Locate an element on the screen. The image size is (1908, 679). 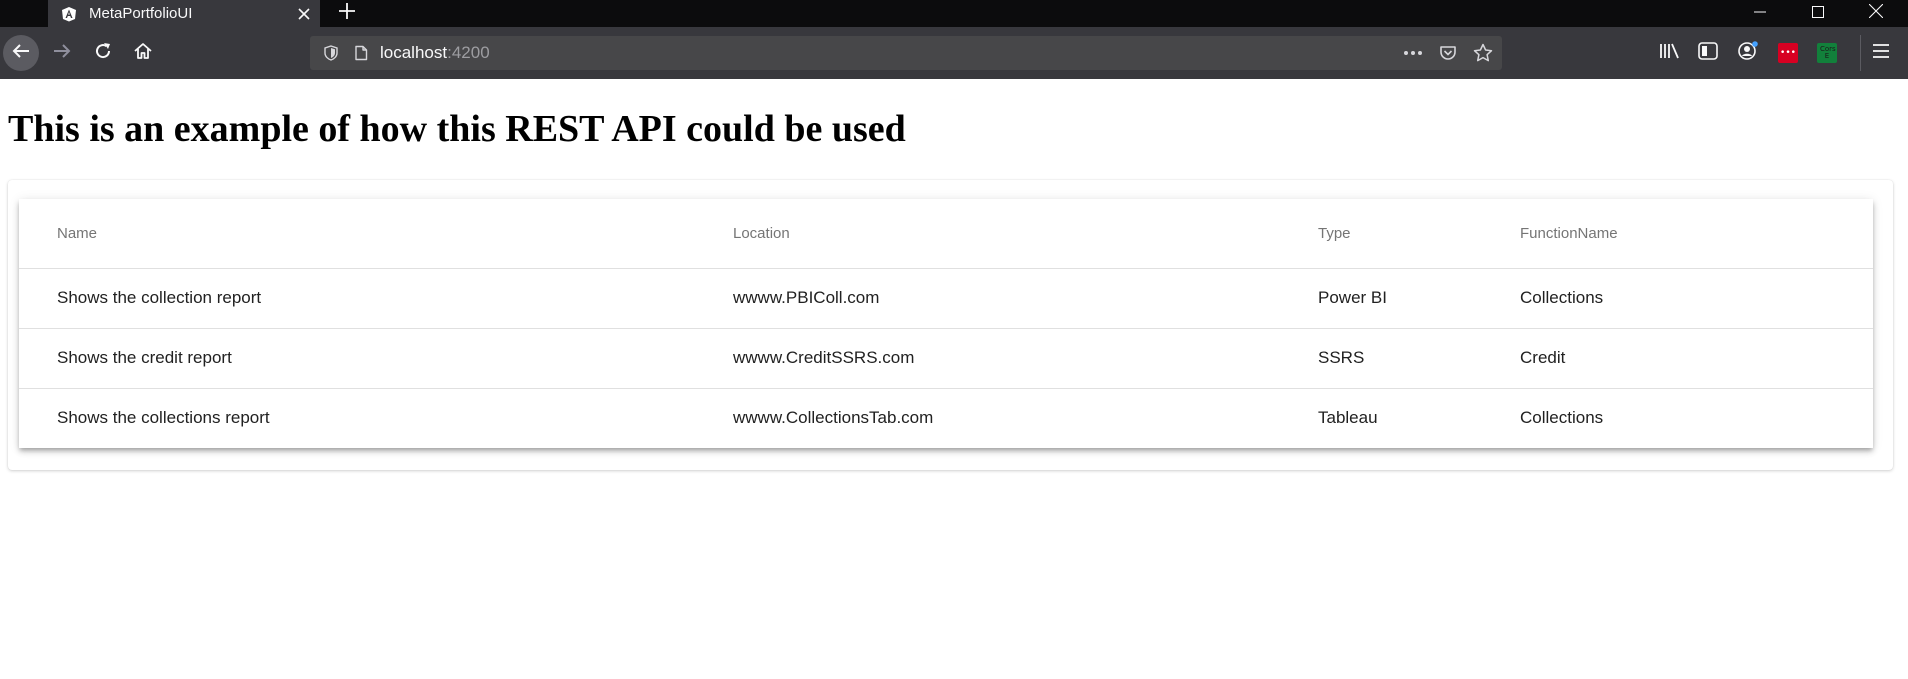
home-button is located at coordinates (143, 53).